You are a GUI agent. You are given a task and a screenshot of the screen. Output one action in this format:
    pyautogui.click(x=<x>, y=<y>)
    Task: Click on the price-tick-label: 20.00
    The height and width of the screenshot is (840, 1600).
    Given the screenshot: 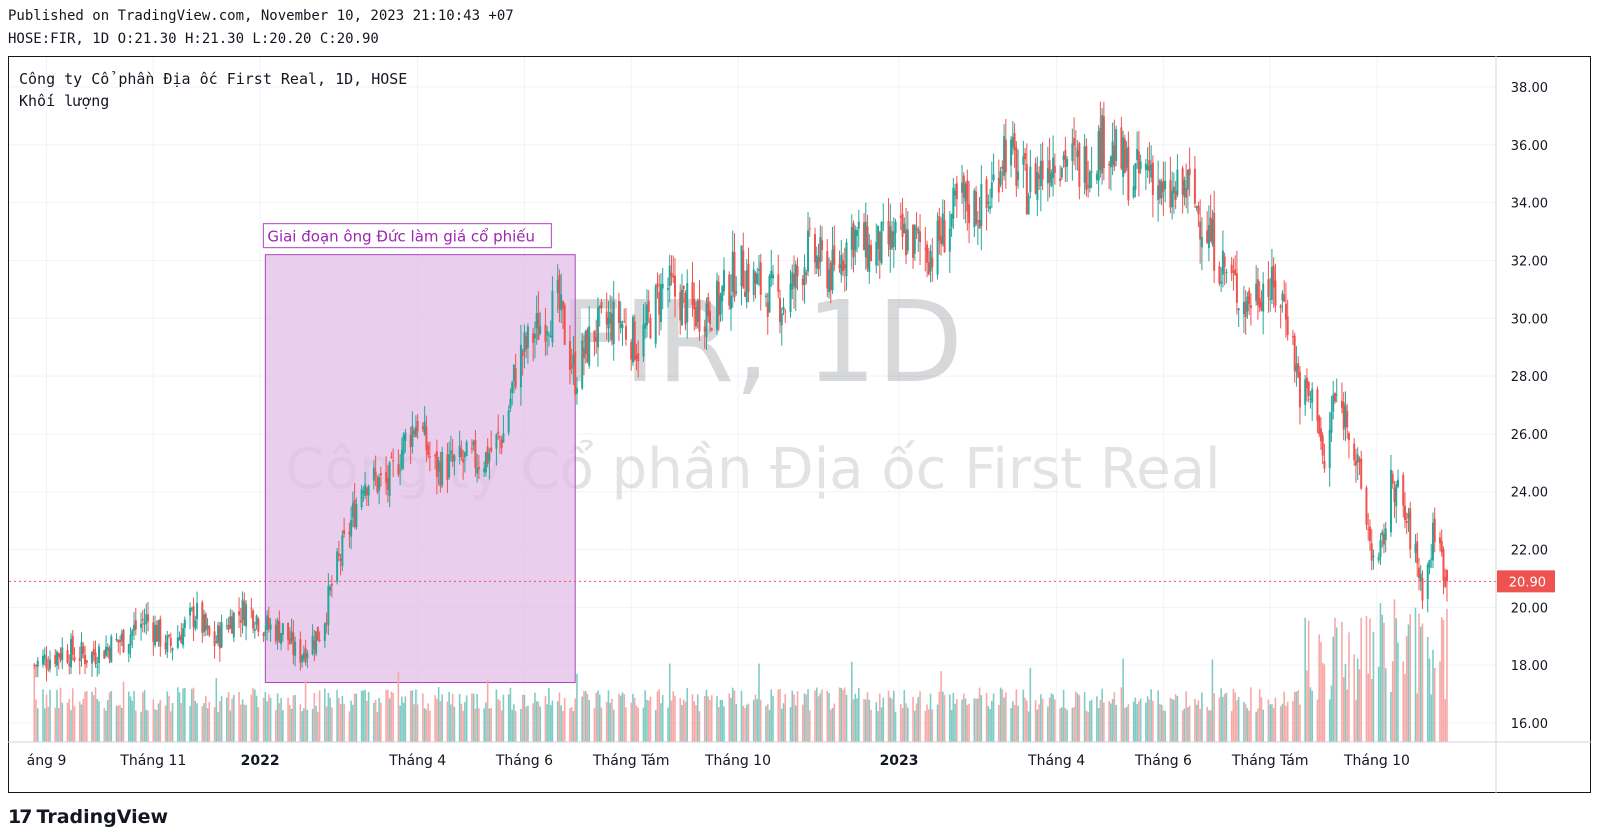 What is the action you would take?
    pyautogui.click(x=1529, y=608)
    